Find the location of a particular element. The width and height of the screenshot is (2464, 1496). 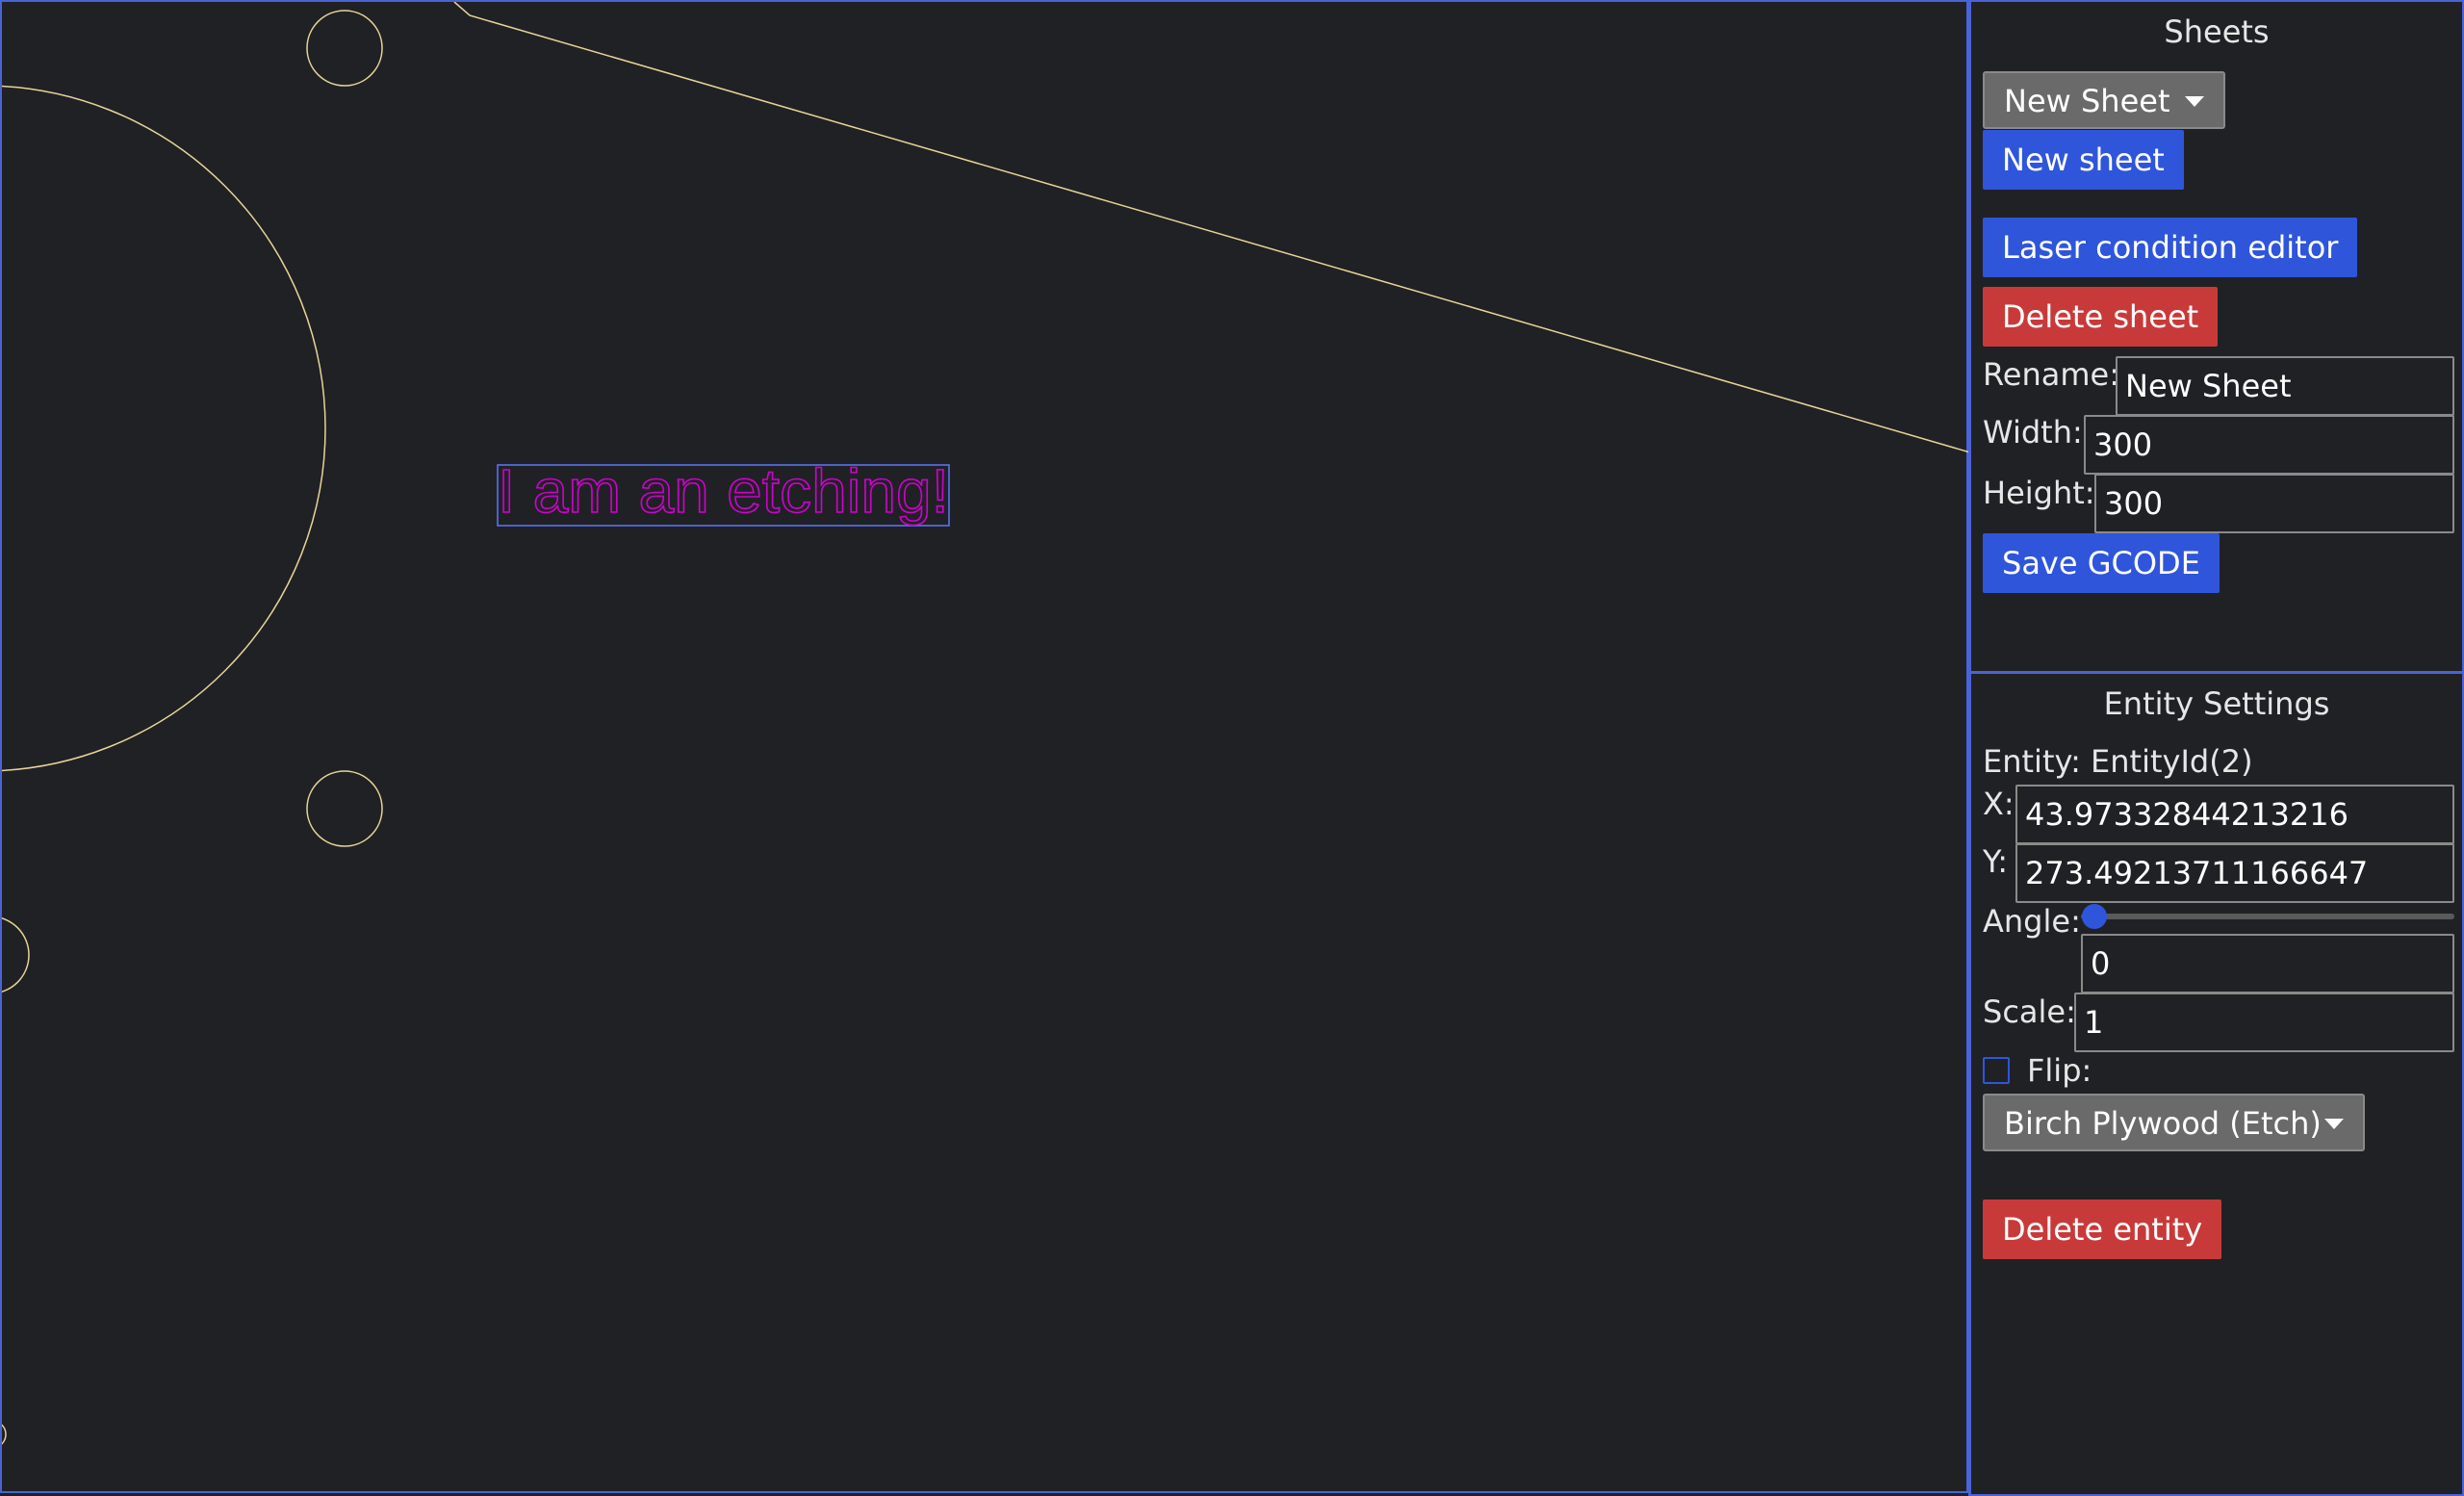

flip-checkbox is located at coordinates (1996, 1070).